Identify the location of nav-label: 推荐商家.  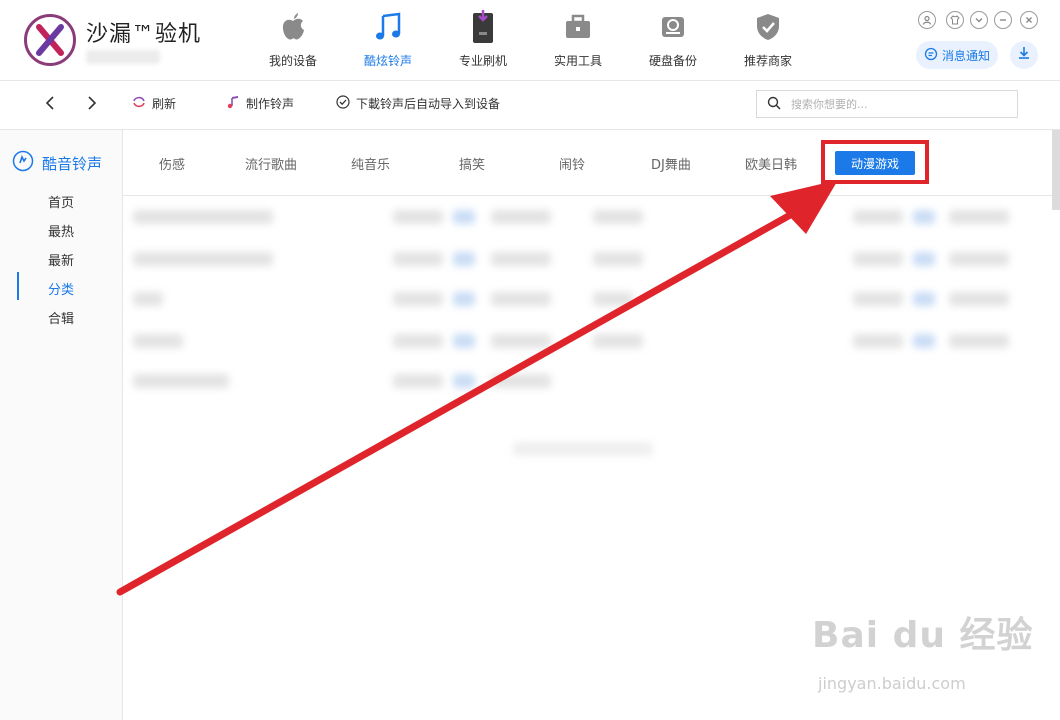
(767, 61).